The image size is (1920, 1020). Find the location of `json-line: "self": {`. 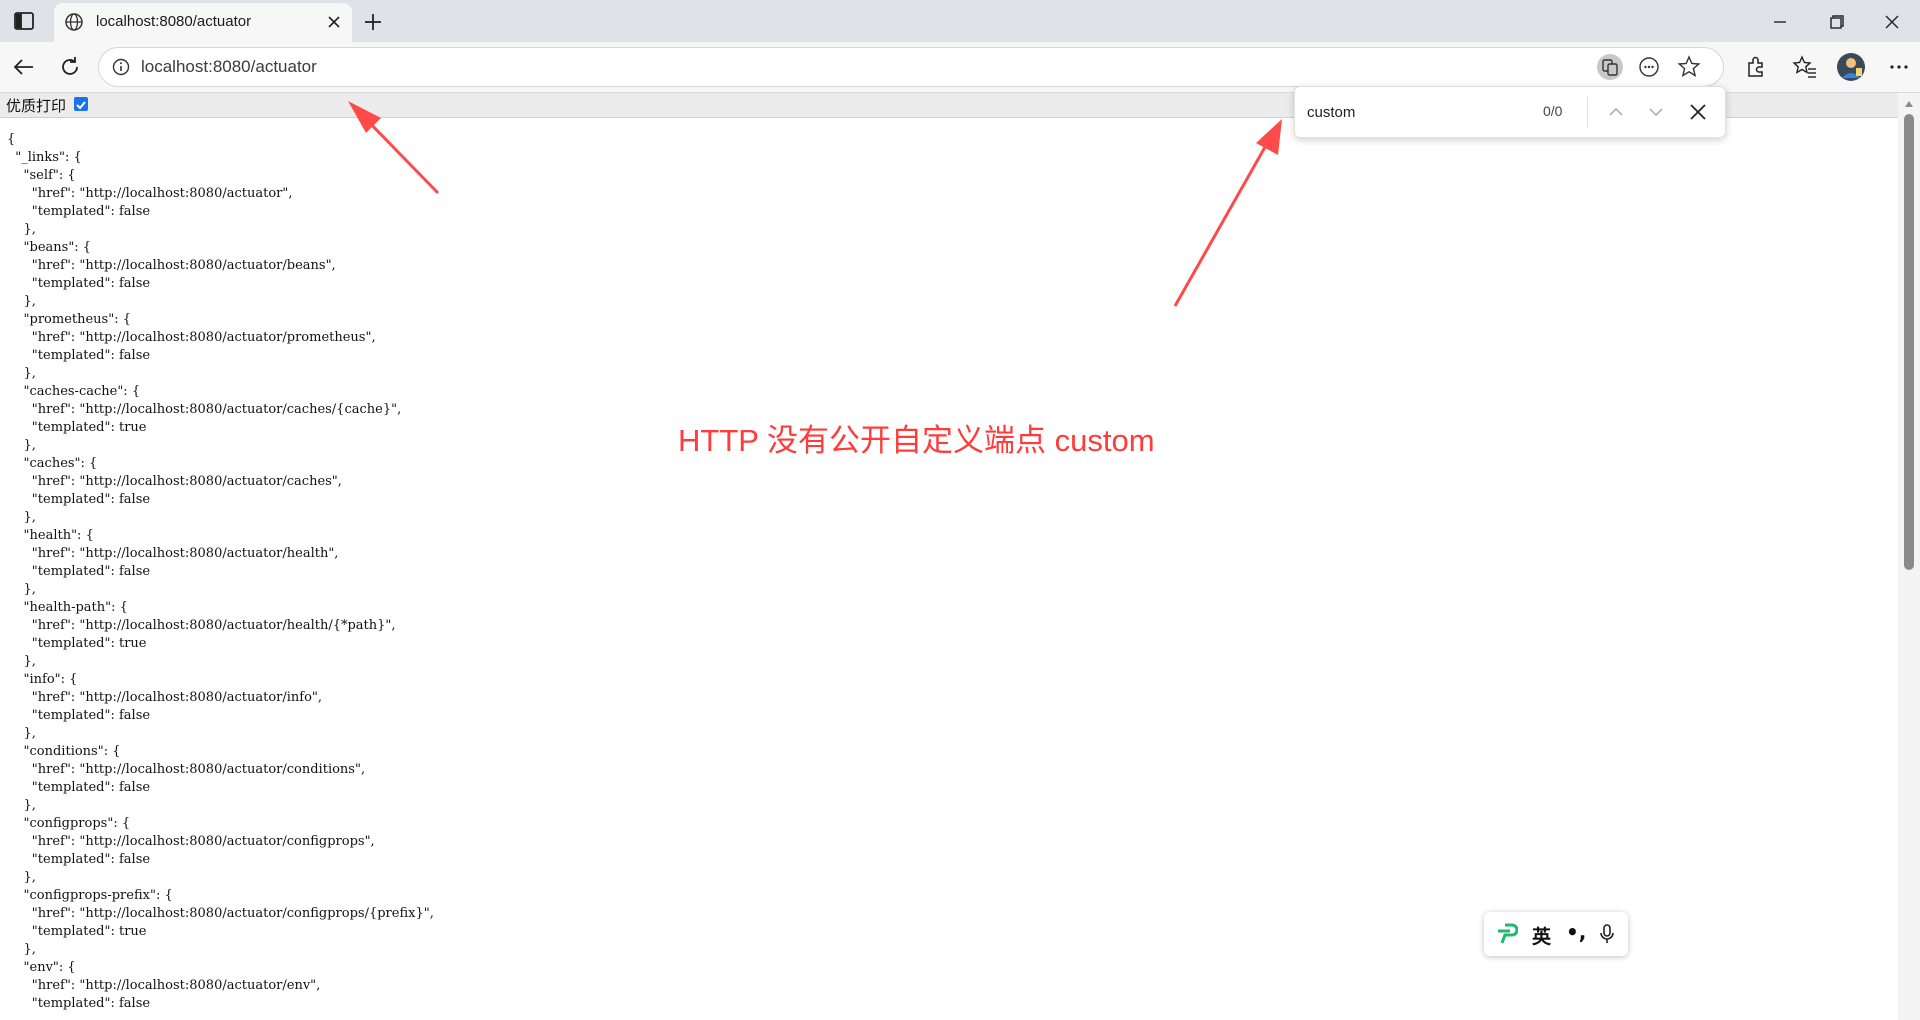

json-line: "self": { is located at coordinates (41, 175).